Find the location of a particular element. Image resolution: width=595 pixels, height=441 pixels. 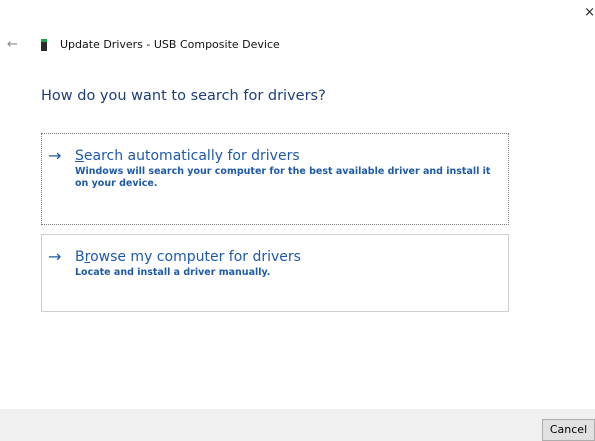

option-title-rest: earch automatically for drivers is located at coordinates (191, 156).